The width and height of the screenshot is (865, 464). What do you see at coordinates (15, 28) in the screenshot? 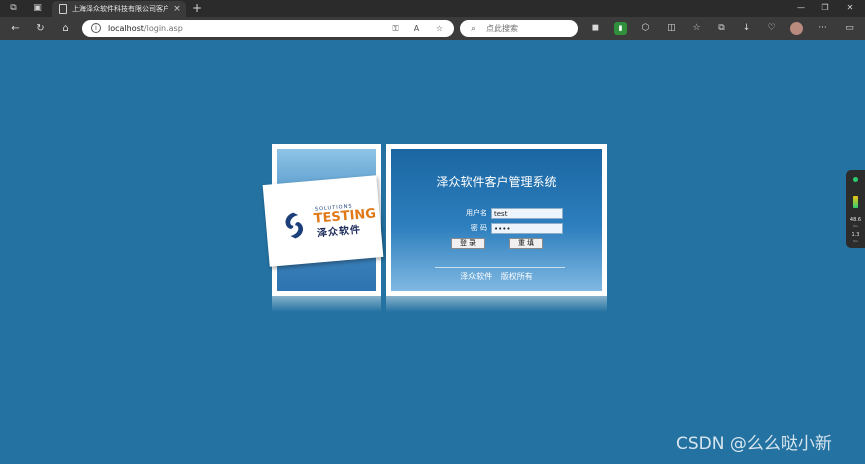
I see `back-icon: ←` at bounding box center [15, 28].